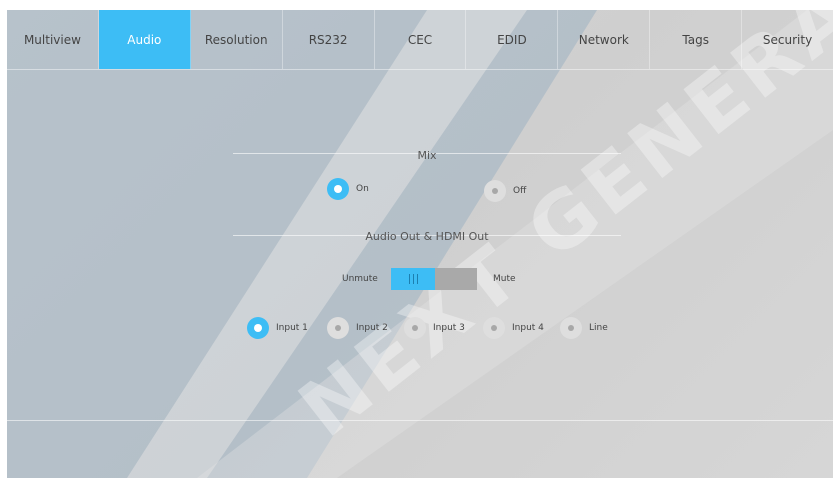  I want to click on input-1-label: Input 1, so click(292, 328).